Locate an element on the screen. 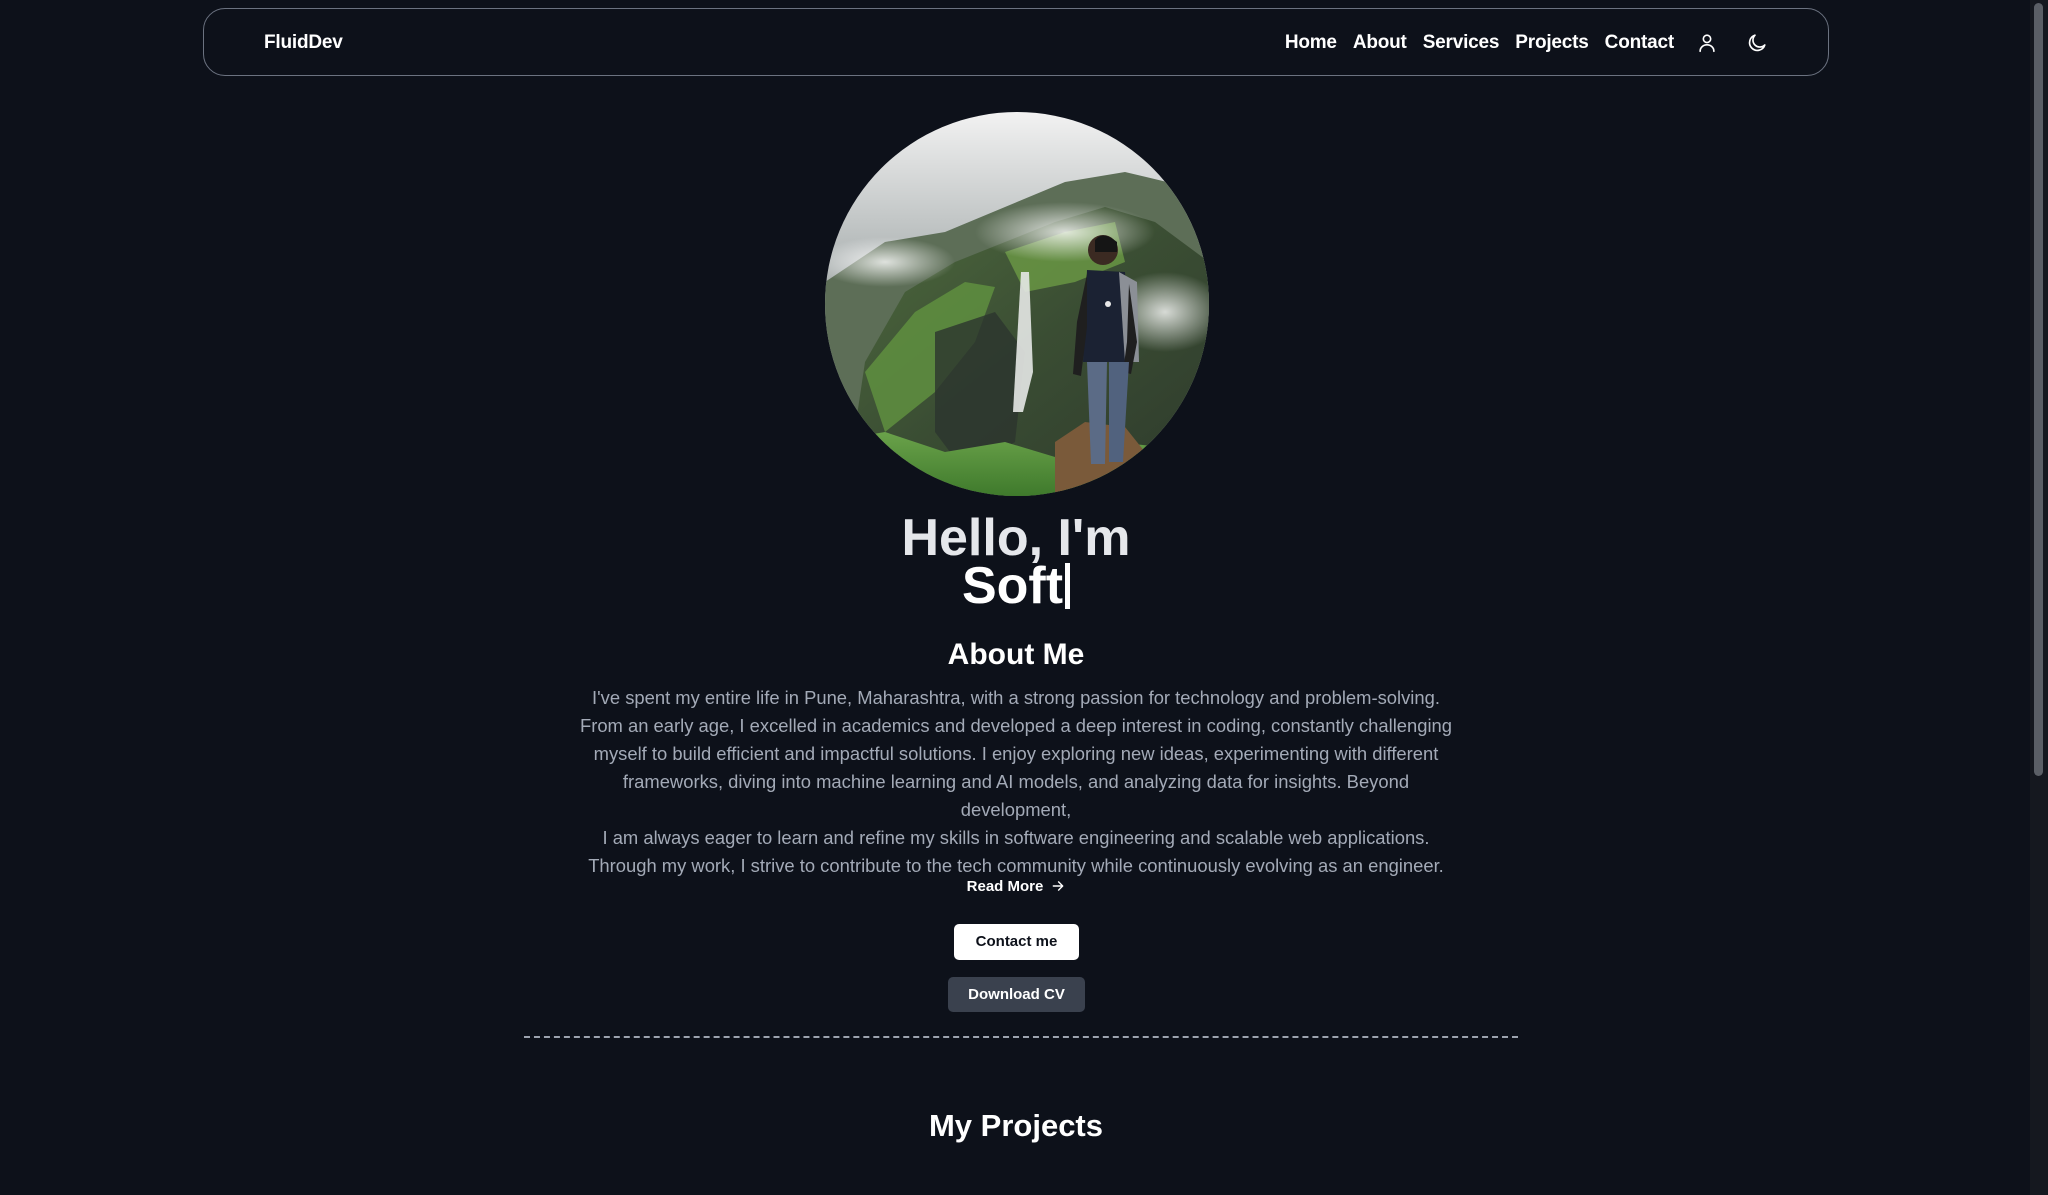 The width and height of the screenshot is (2048, 1195). section-divider is located at coordinates (1021, 1037).